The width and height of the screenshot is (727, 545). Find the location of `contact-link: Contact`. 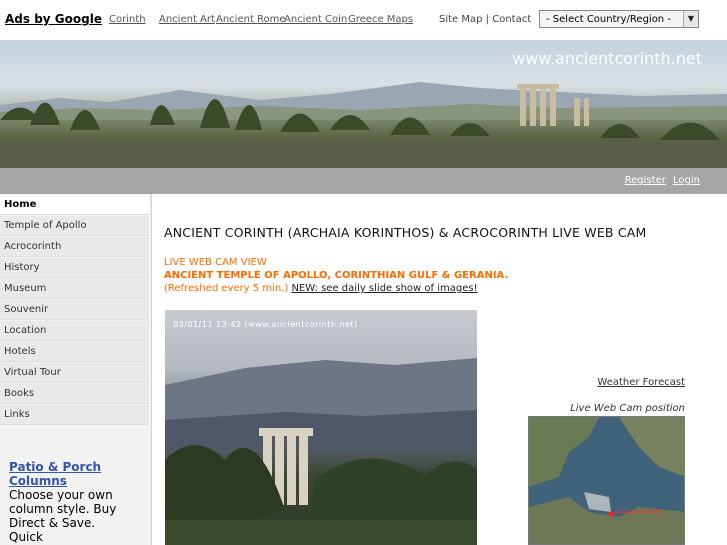

contact-link: Contact is located at coordinates (511, 19).